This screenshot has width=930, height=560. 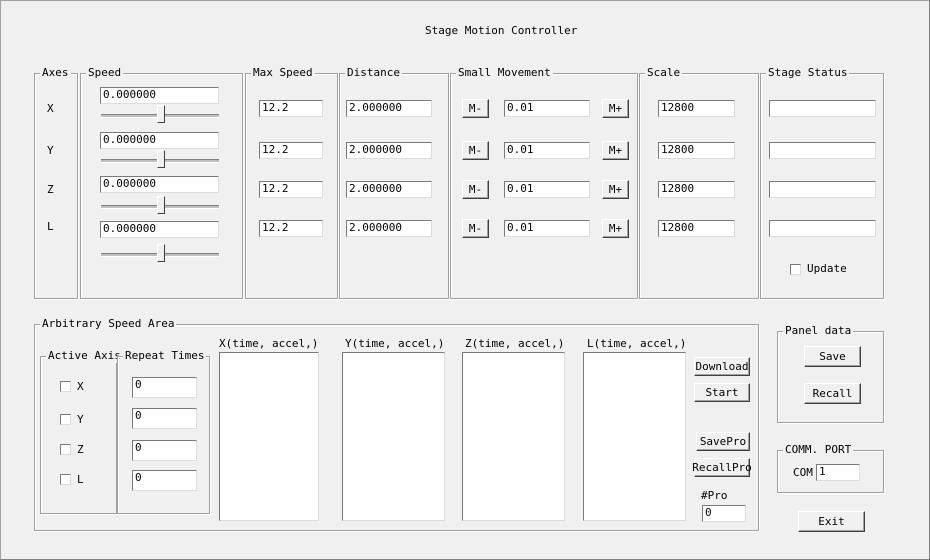 I want to click on speed-y-field: 0.000000, so click(x=159, y=140).